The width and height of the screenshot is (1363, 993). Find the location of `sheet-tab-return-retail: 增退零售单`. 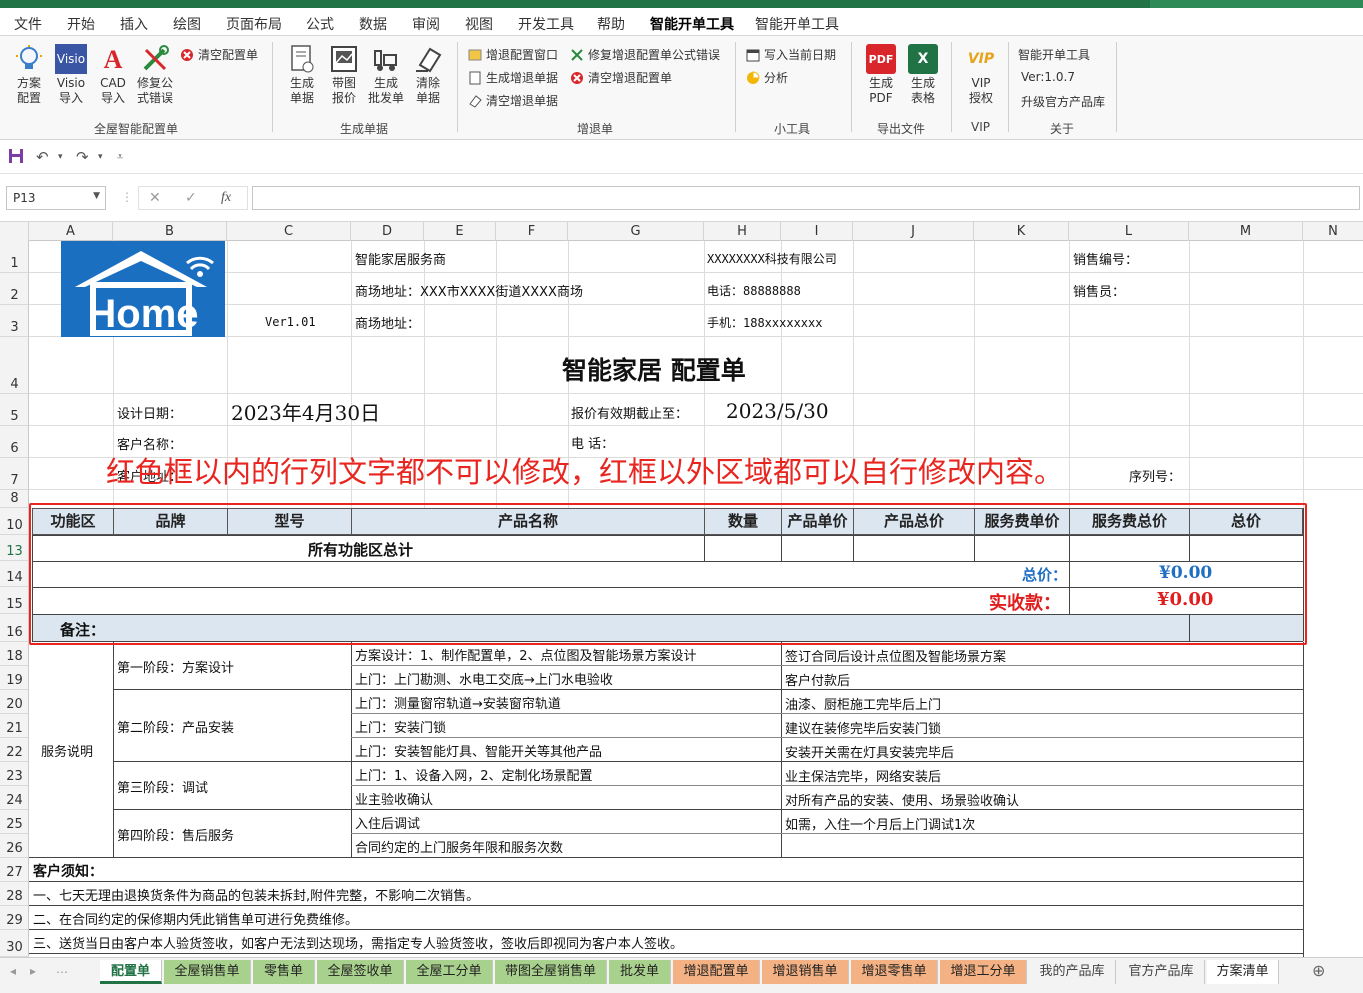

sheet-tab-return-retail: 增退零售单 is located at coordinates (894, 972).